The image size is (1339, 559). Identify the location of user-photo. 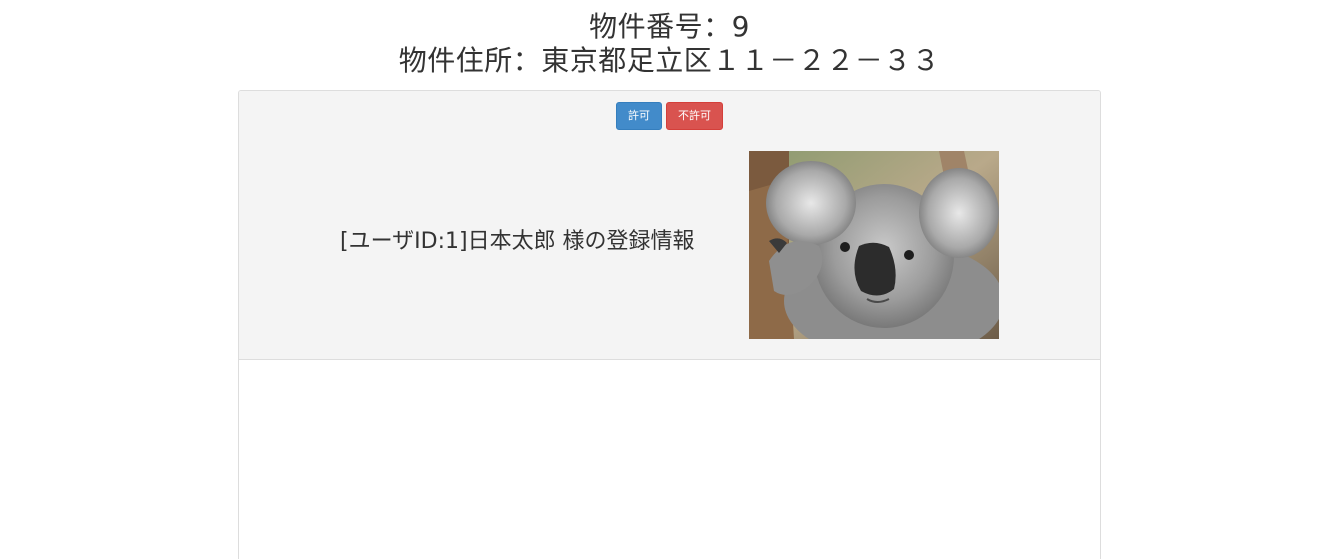
(874, 245).